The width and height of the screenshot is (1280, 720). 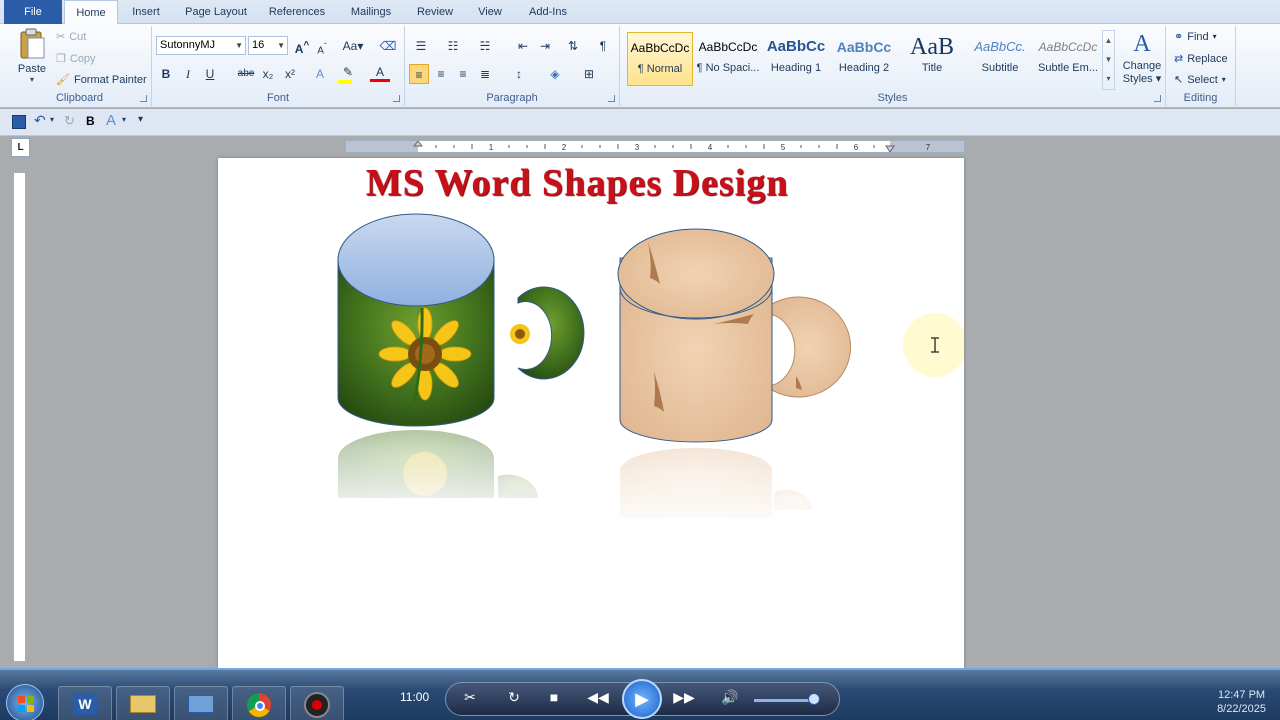 What do you see at coordinates (555, 74) in the screenshot?
I see `shading-icon: ◈` at bounding box center [555, 74].